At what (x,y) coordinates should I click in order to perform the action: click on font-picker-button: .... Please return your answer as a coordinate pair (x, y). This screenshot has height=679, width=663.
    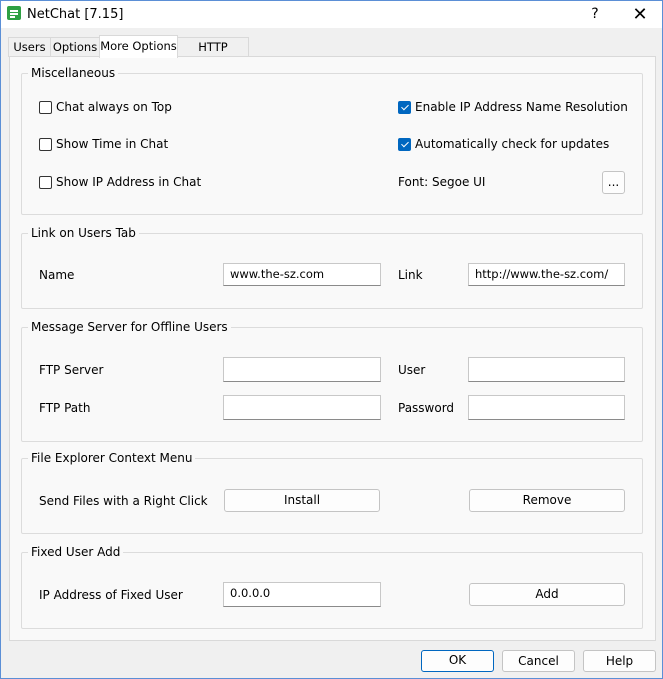
    Looking at the image, I should click on (613, 182).